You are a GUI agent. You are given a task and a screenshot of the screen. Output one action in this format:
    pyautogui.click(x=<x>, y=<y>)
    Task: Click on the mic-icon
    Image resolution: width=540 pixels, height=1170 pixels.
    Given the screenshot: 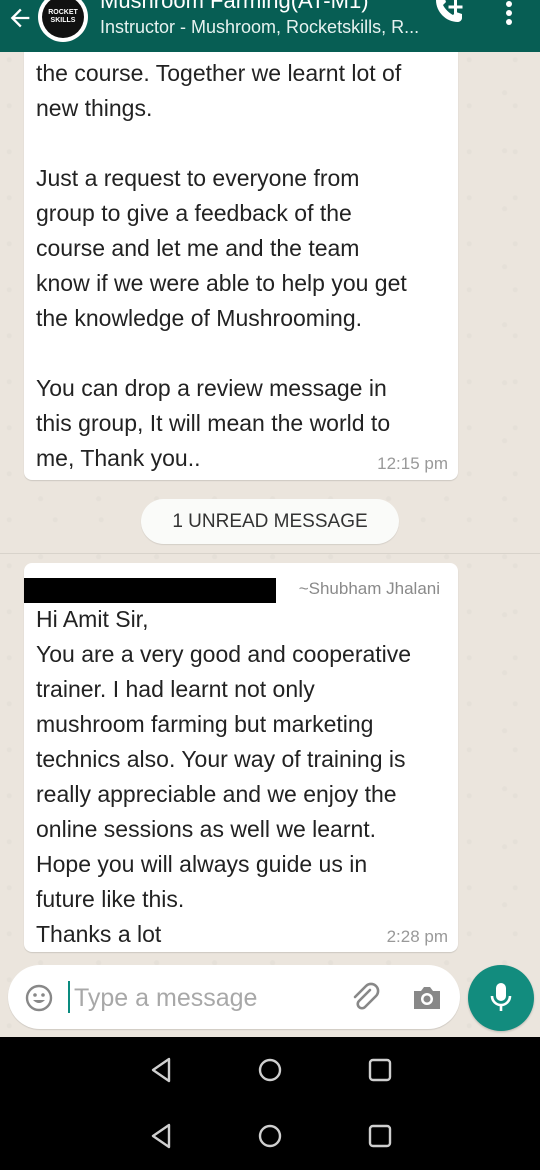 What is the action you would take?
    pyautogui.click(x=501, y=997)
    